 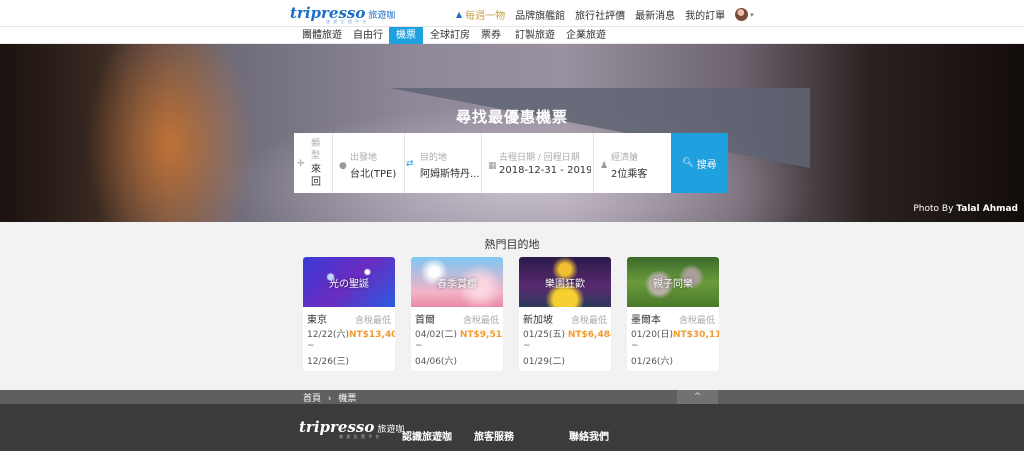 I want to click on breadcrumb: 首頁 › 機票, so click(x=329, y=397).